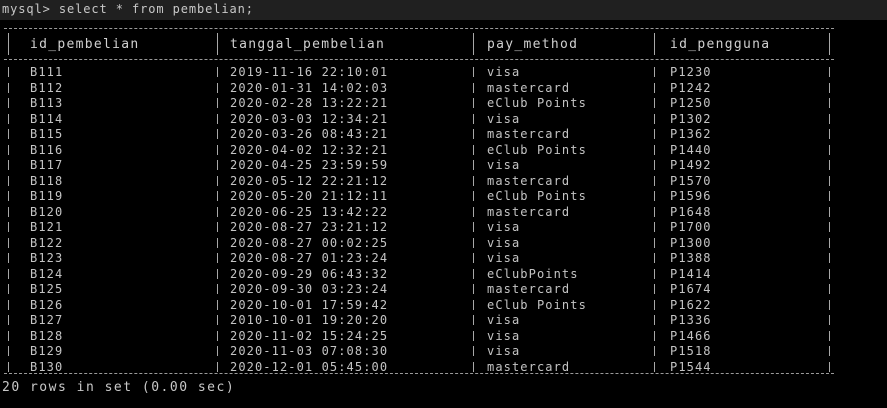 The height and width of the screenshot is (408, 887). Describe the element at coordinates (47, 366) in the screenshot. I see `table-cell: B130` at that location.